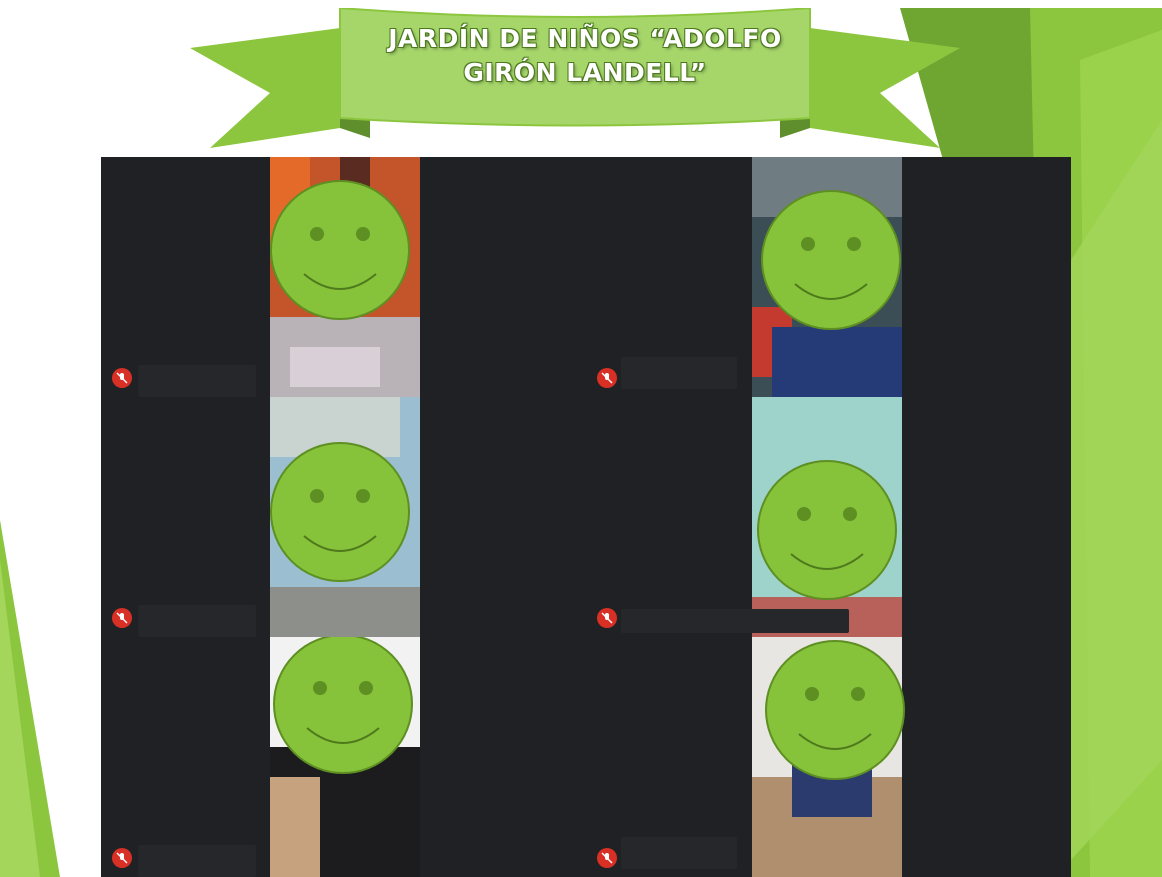  I want to click on slide-title: JARDÍN DE NIÑOS “ADOLFO GIRÓN LANDELL”, so click(585, 56).